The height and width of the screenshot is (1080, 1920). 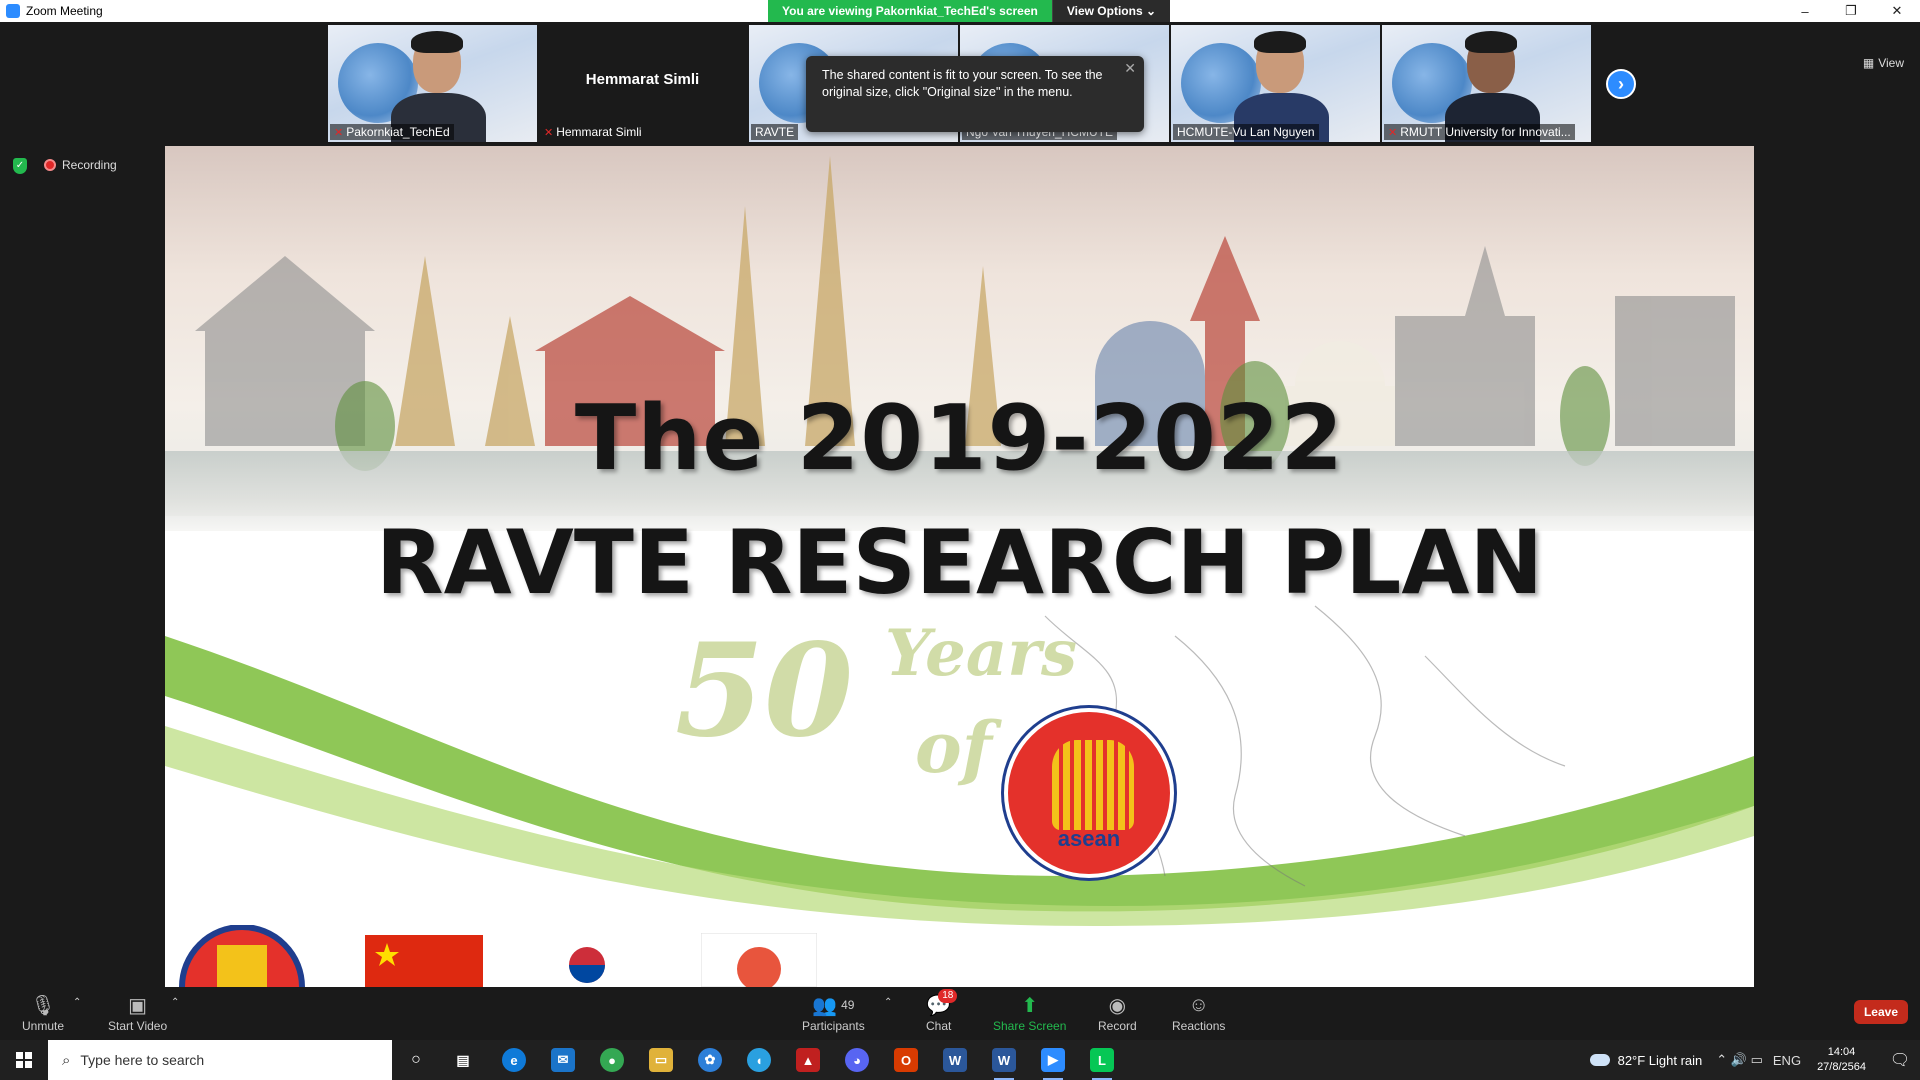 I want to click on tray-icons: ⌃ 🔊 ▭, so click(x=1739, y=1060).